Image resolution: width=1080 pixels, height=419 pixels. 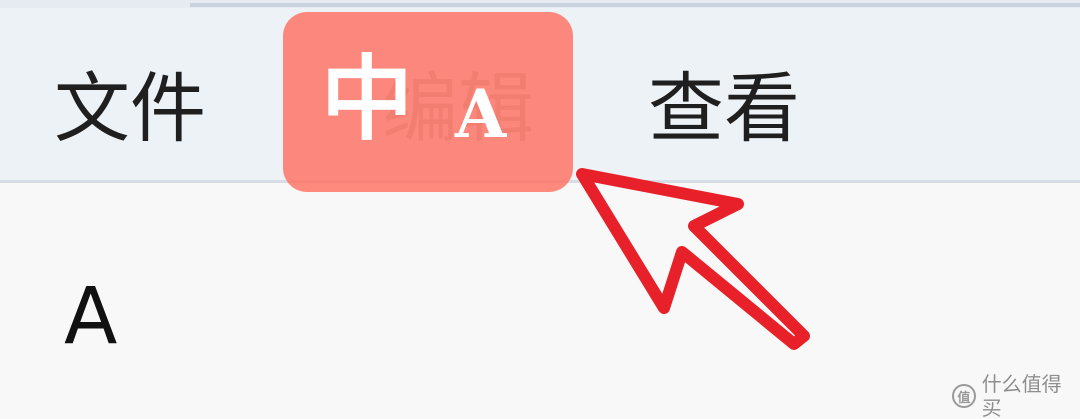 I want to click on watermark-logo-icon: 值, so click(x=964, y=396).